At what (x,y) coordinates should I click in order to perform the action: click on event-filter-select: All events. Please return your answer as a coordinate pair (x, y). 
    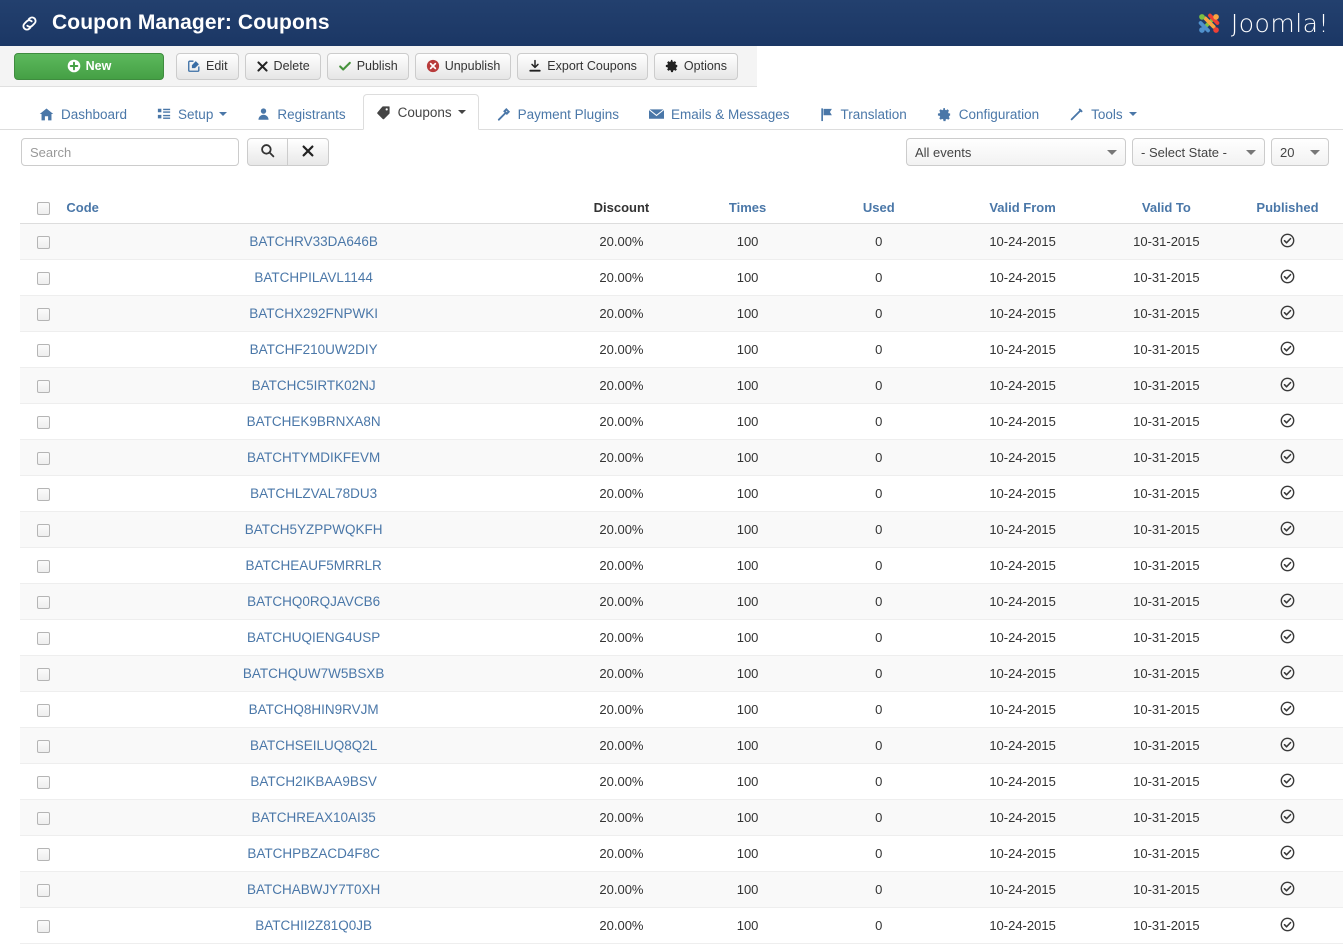
    Looking at the image, I should click on (1016, 152).